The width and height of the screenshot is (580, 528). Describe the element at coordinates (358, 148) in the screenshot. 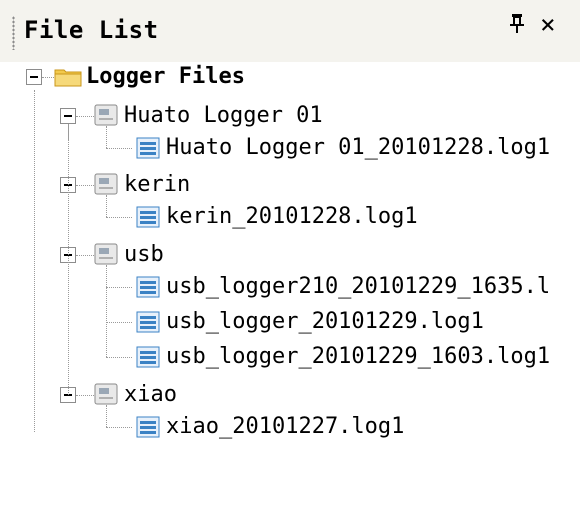

I see `log-file-label: Huato Logger 01_20101228.log1` at that location.